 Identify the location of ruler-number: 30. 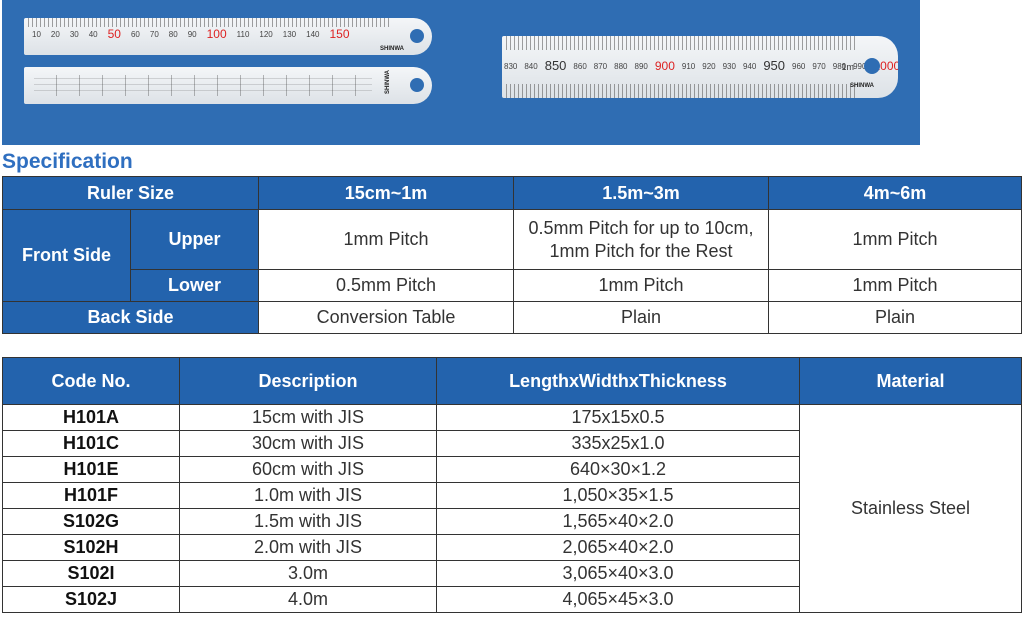
(74, 34).